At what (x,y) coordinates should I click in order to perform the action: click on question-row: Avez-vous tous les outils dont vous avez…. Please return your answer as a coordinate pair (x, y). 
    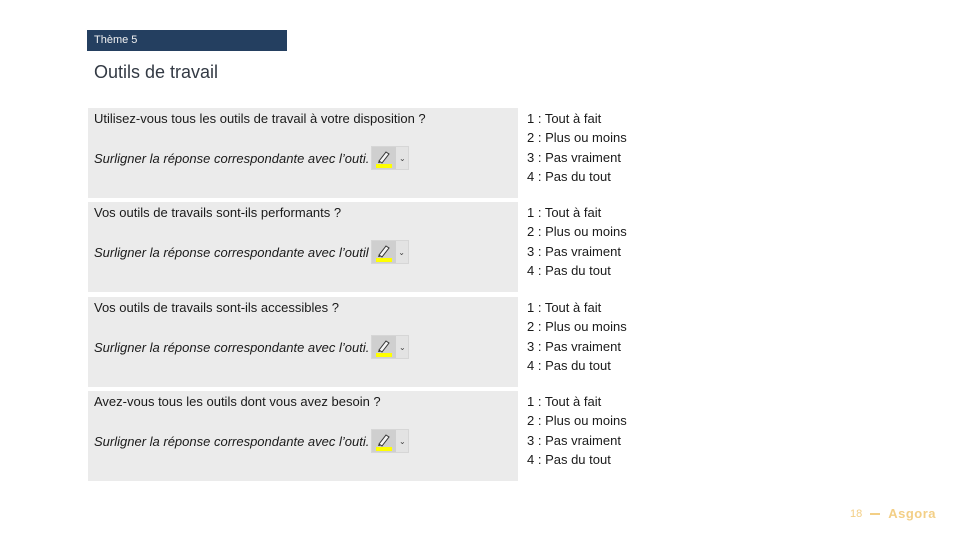
    Looking at the image, I should click on (303, 436).